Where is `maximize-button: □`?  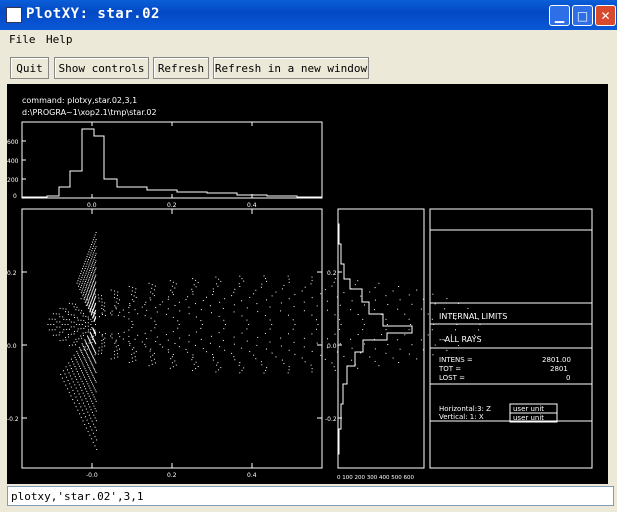 maximize-button: □ is located at coordinates (582, 15).